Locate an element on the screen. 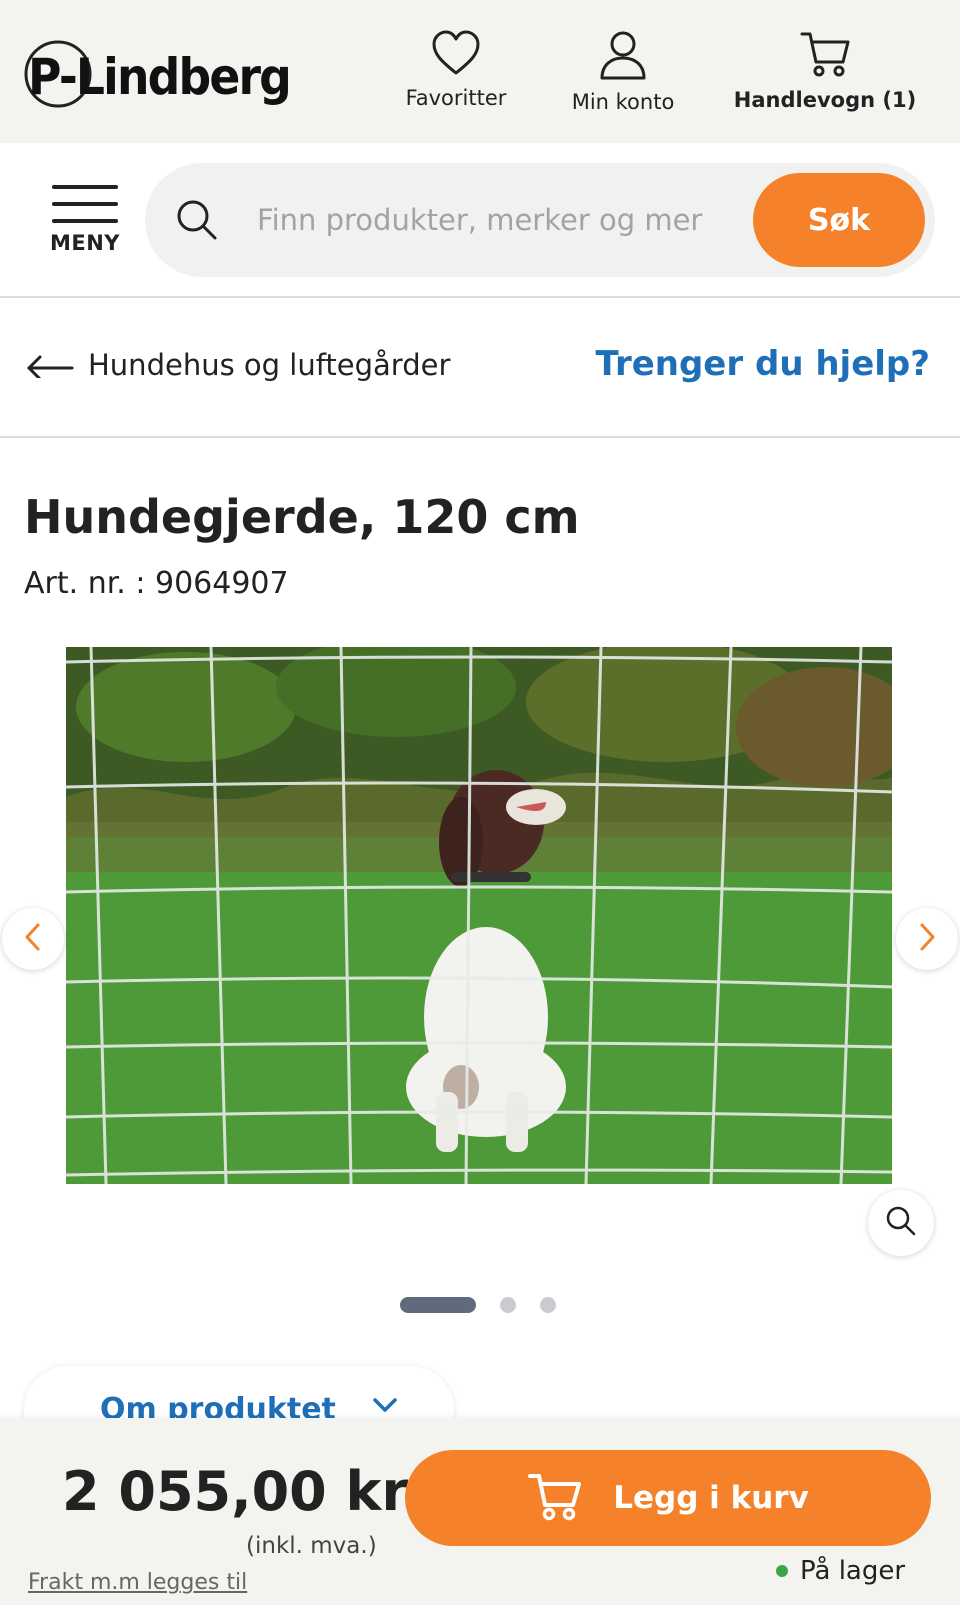 This screenshot has width=960, height=1605. heart-icon is located at coordinates (456, 55).